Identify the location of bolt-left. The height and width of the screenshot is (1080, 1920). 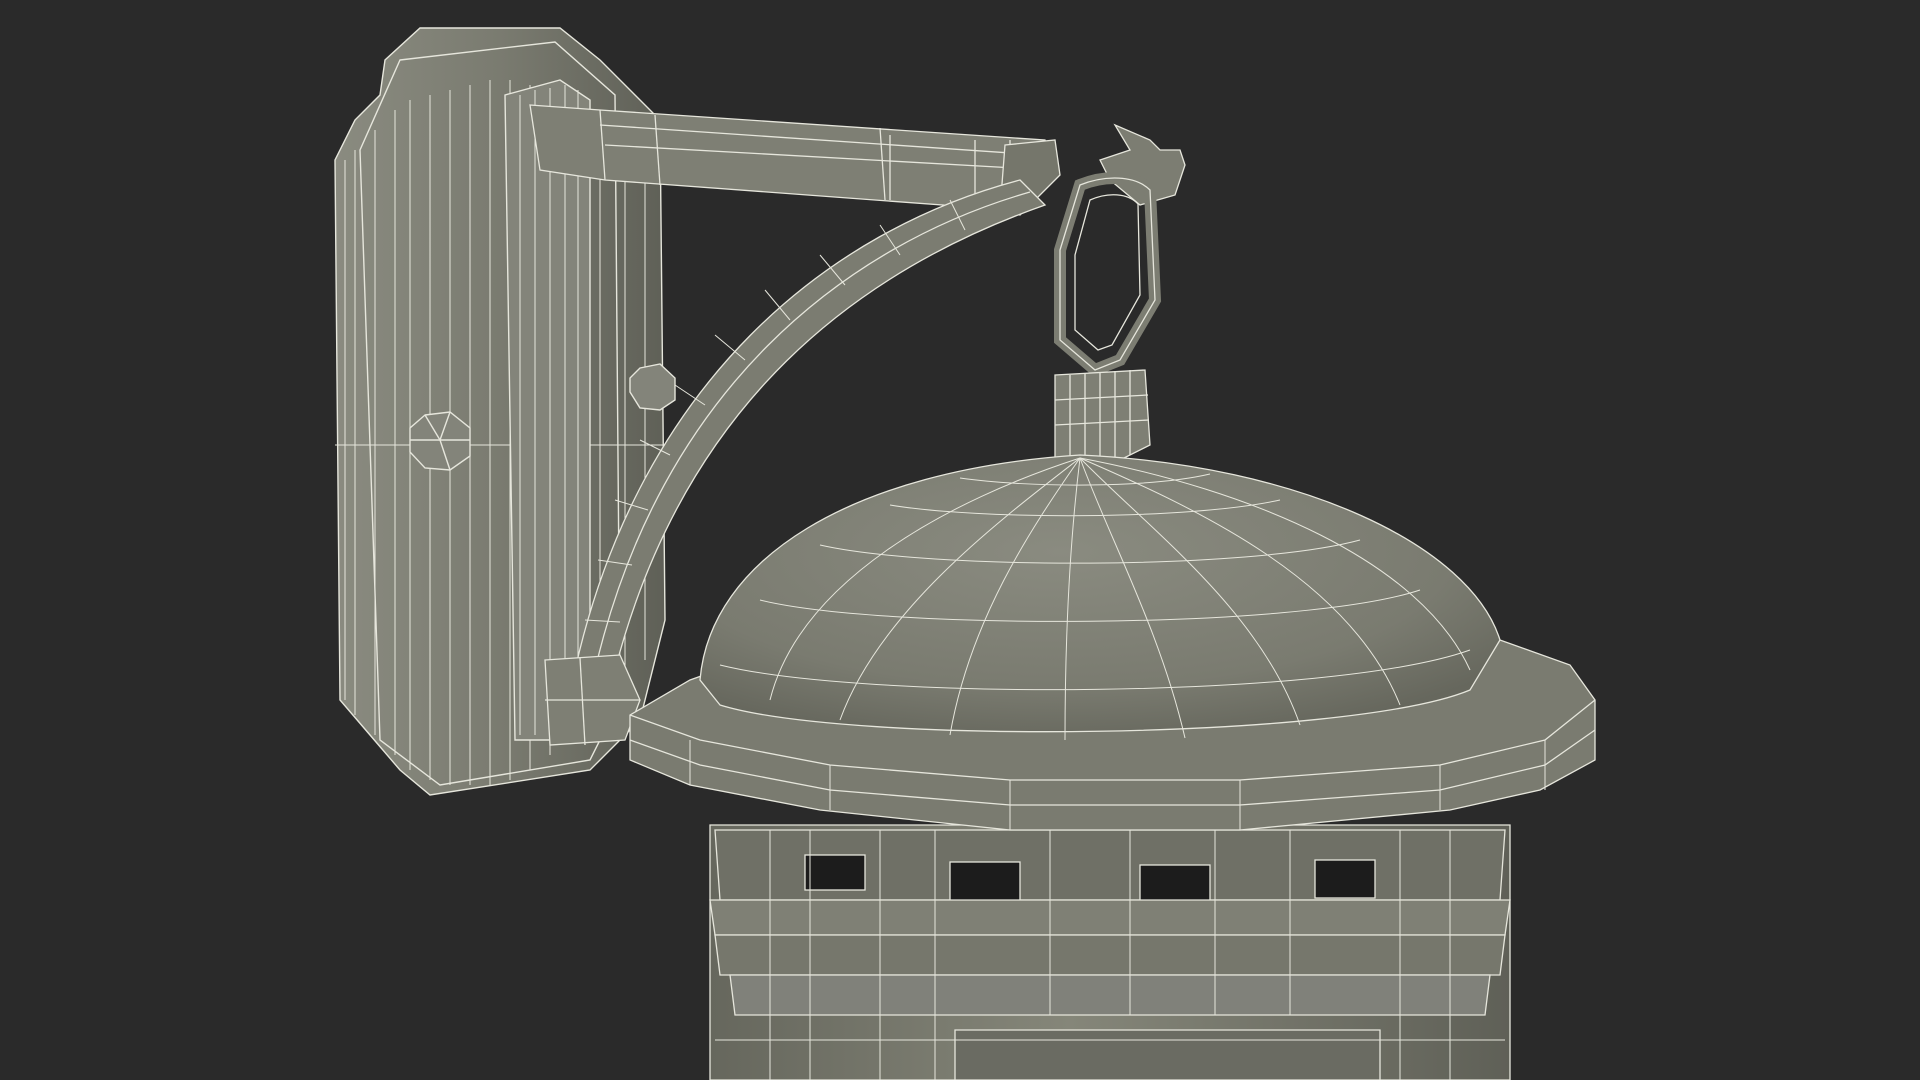
(440, 441).